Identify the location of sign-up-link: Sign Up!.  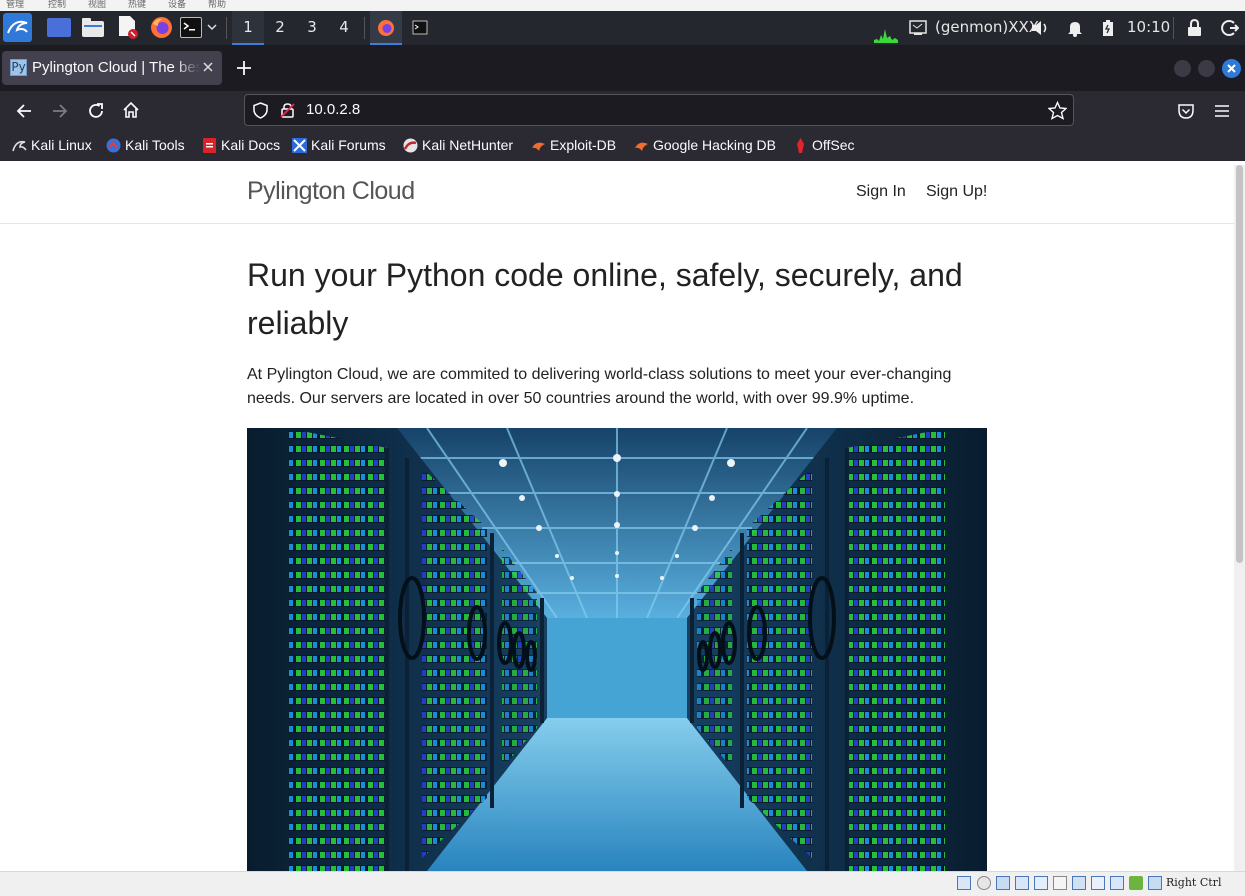
(956, 192).